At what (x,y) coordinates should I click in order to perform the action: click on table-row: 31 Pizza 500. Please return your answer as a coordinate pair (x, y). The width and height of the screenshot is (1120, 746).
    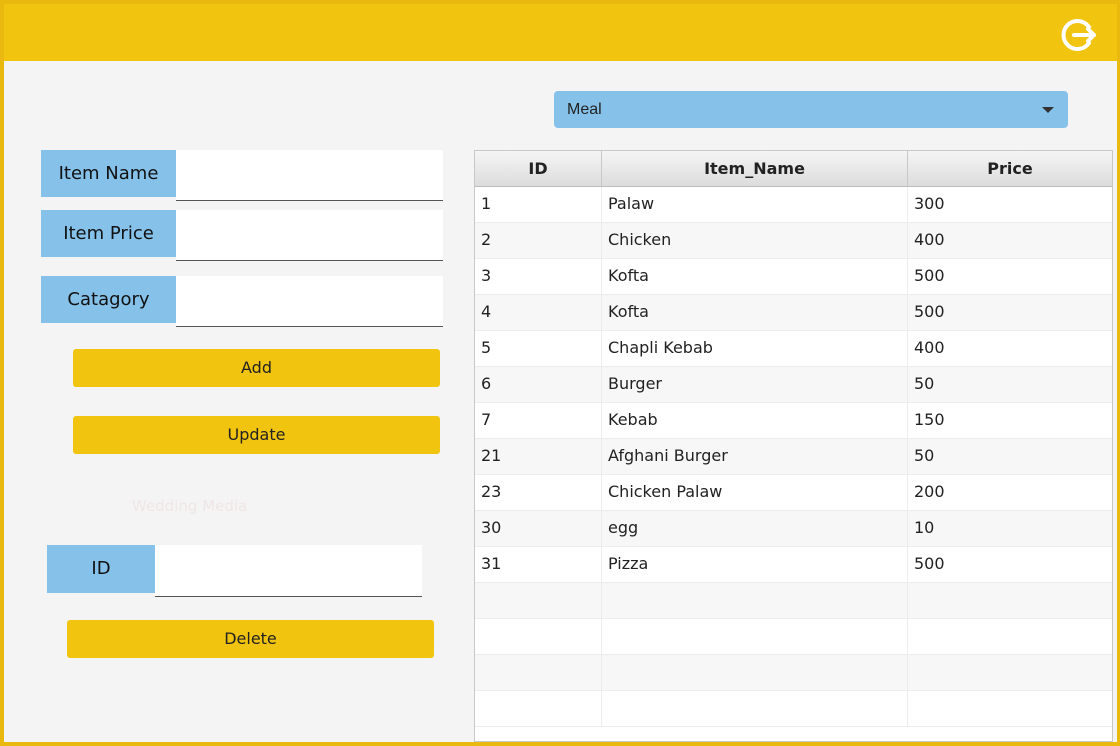
    Looking at the image, I should click on (793, 565).